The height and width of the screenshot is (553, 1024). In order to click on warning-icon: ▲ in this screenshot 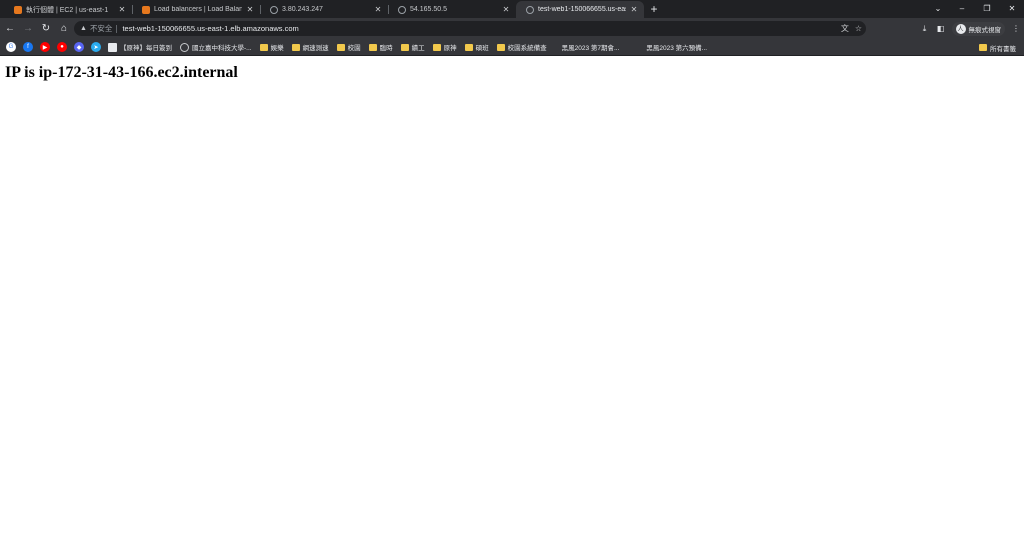, I will do `click(83, 28)`.